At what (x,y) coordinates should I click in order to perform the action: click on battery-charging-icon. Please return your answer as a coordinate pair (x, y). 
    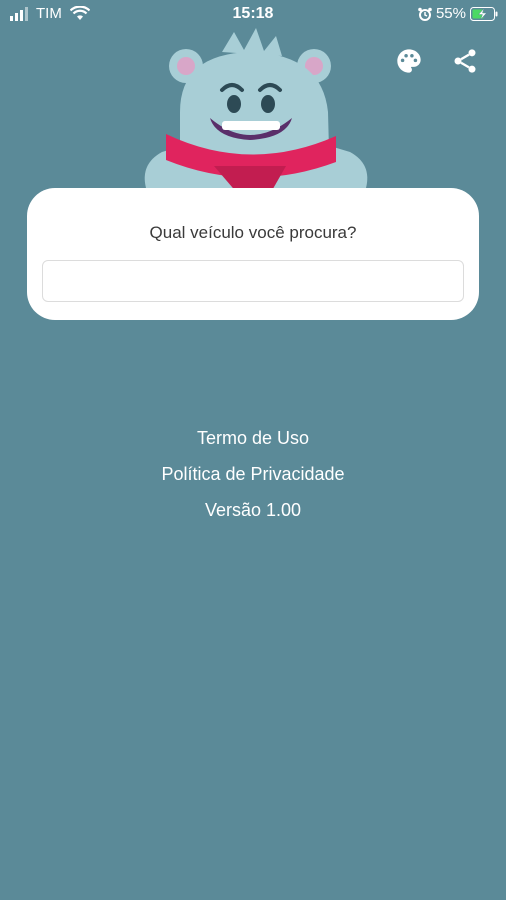
    Looking at the image, I should click on (484, 13).